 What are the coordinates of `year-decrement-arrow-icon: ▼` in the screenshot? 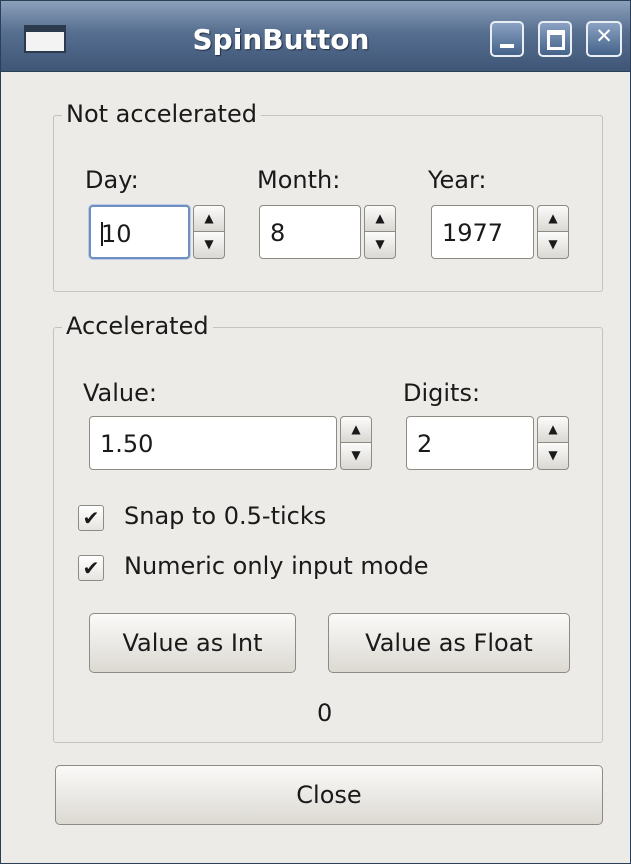 It's located at (553, 245).